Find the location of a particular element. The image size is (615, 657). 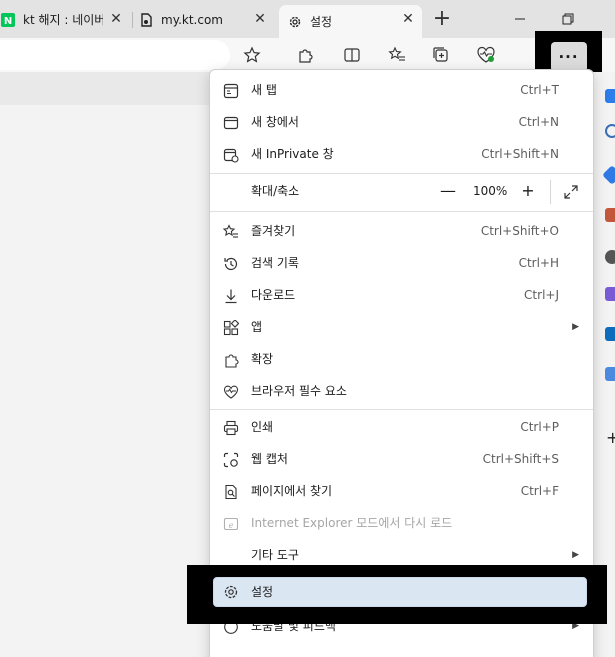

tab-settings: 설정 ✕ is located at coordinates (350, 21).